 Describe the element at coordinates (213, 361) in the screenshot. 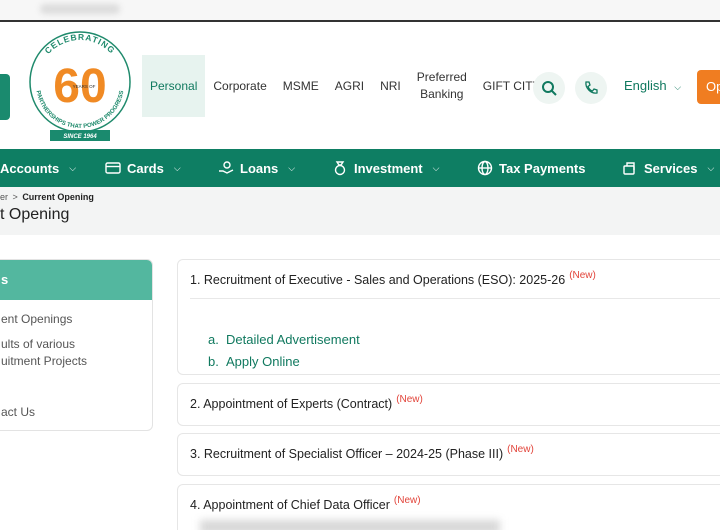

I see `list-marker: b.` at that location.